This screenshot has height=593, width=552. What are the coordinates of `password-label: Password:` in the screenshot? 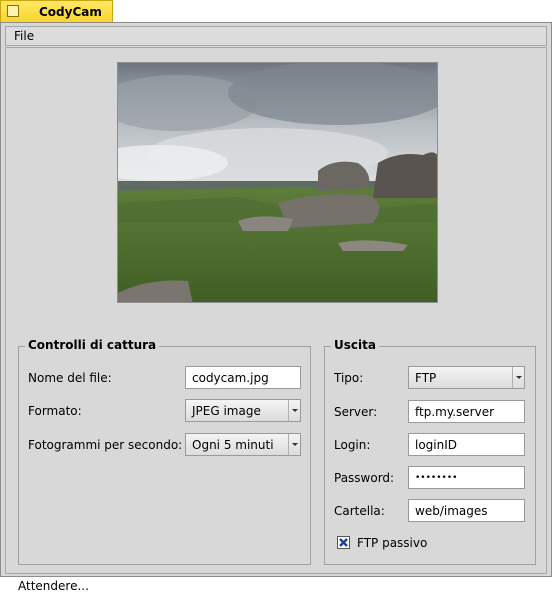 It's located at (364, 478).